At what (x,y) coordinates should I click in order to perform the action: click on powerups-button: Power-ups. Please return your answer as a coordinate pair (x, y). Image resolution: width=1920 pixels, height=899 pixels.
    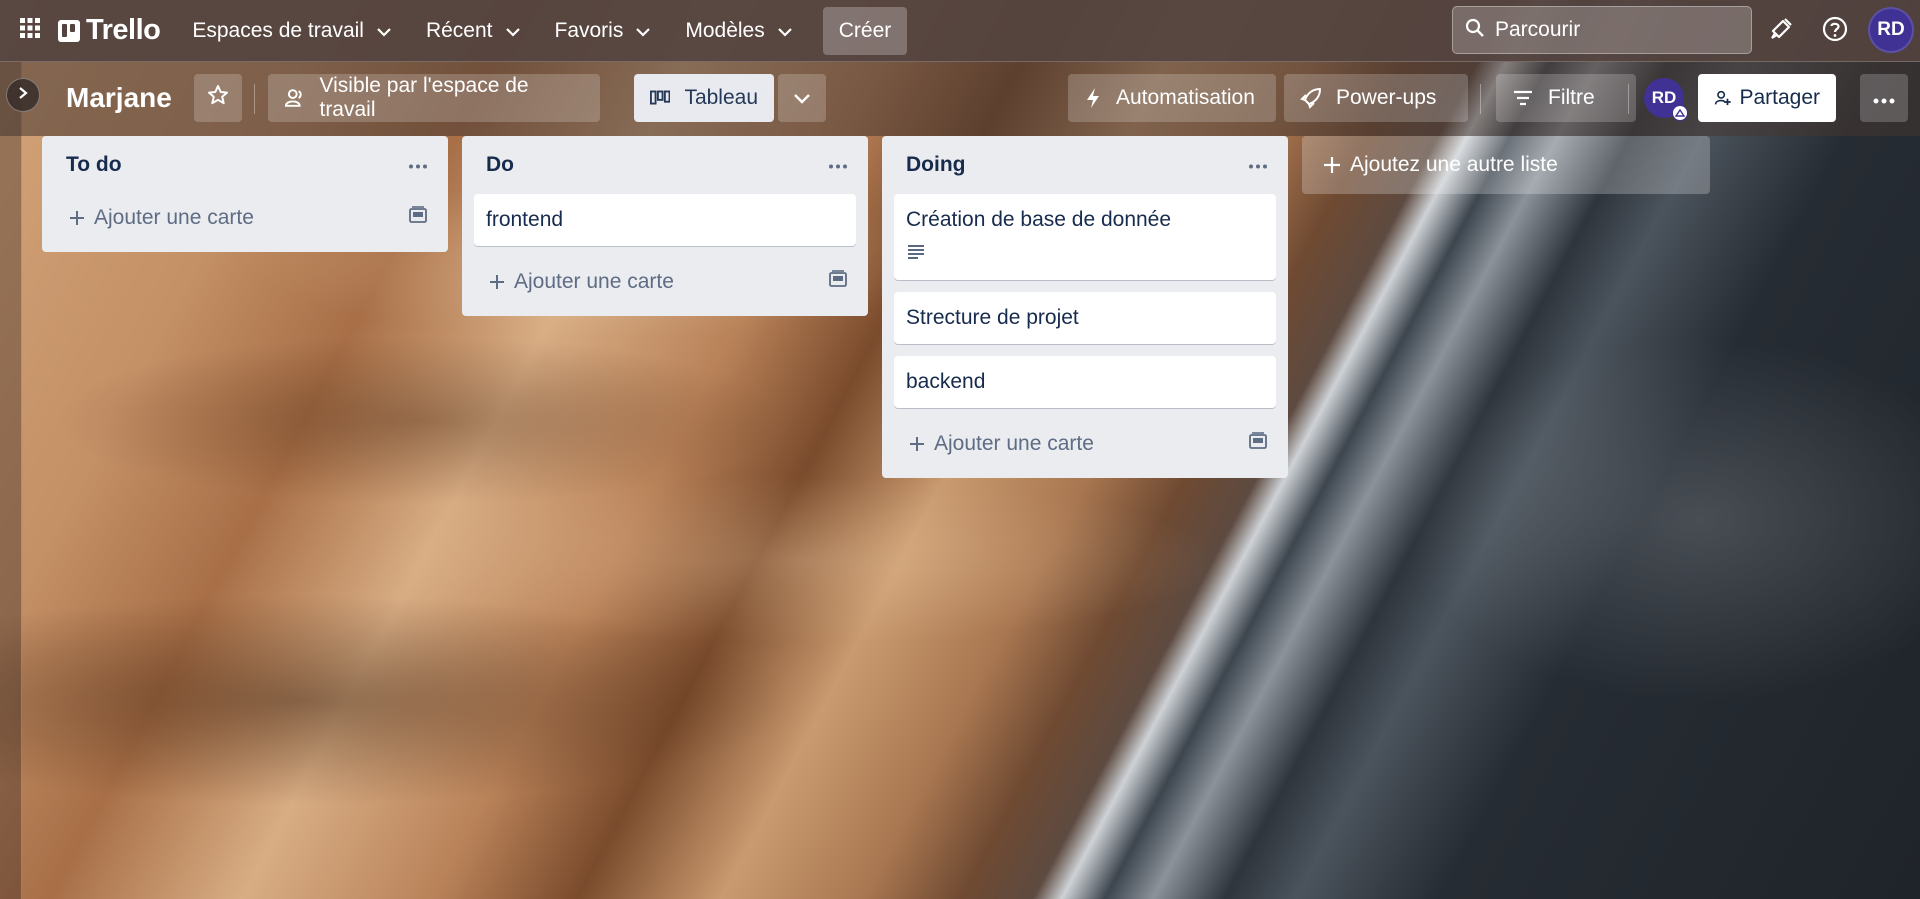
    Looking at the image, I should click on (1376, 98).